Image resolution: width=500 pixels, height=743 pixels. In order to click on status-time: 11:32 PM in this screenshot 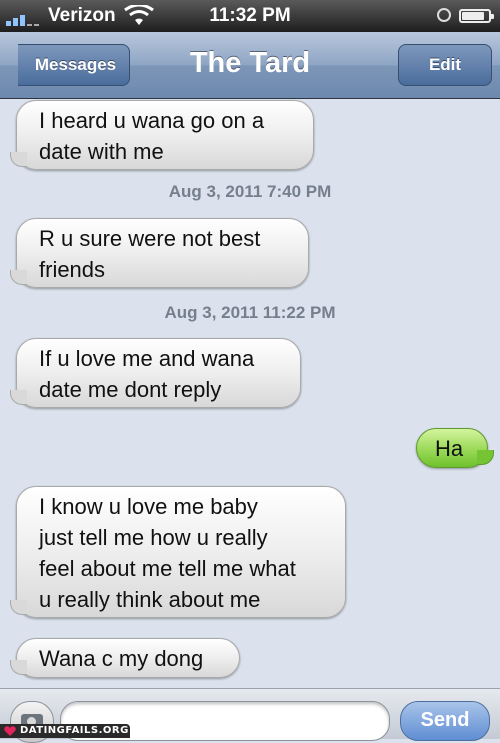, I will do `click(250, 15)`.